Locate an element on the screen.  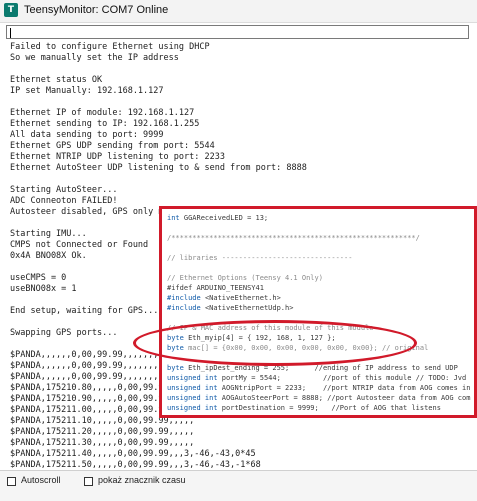
console-line: CMPS not Connected or Found is located at coordinates (79, 245).